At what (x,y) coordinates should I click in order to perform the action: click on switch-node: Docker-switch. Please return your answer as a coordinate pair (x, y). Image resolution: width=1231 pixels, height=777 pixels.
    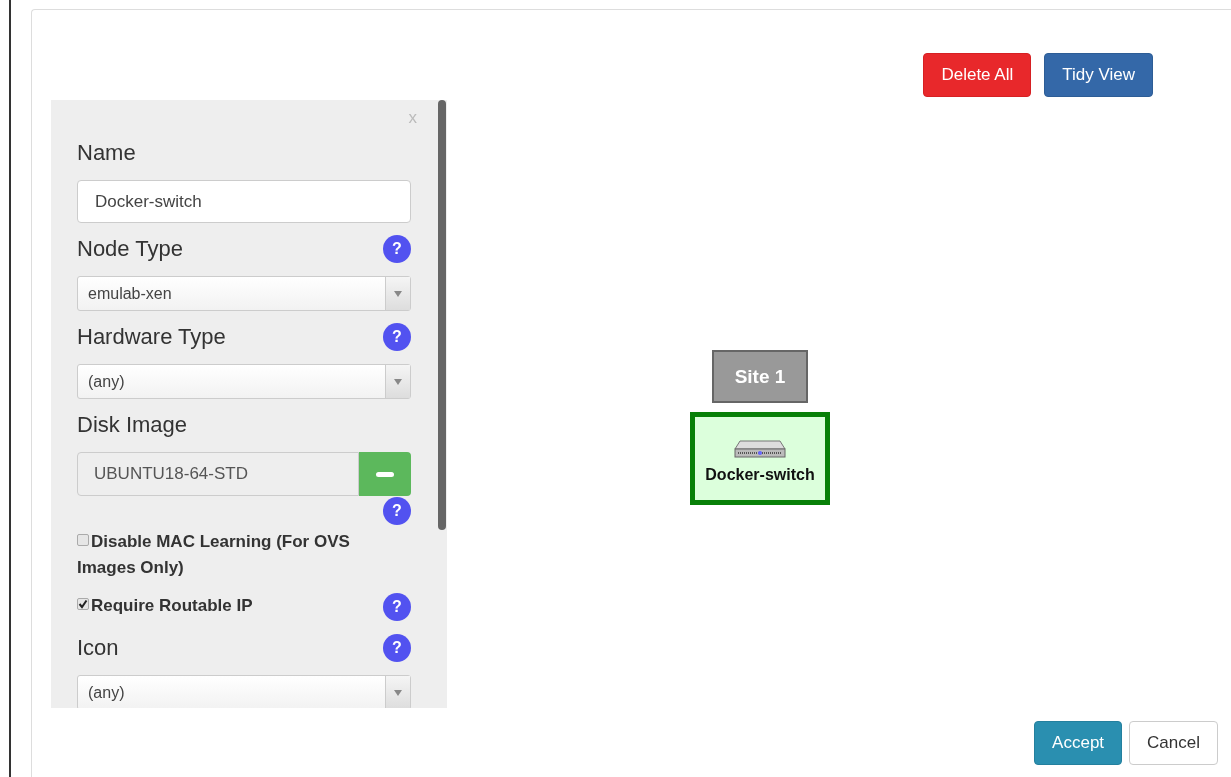
    Looking at the image, I should click on (760, 458).